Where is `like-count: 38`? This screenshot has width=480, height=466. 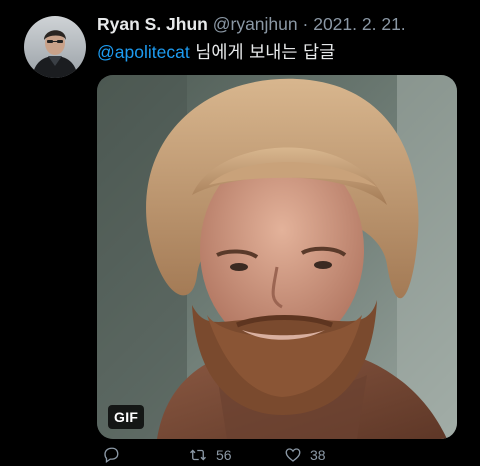 like-count: 38 is located at coordinates (318, 455).